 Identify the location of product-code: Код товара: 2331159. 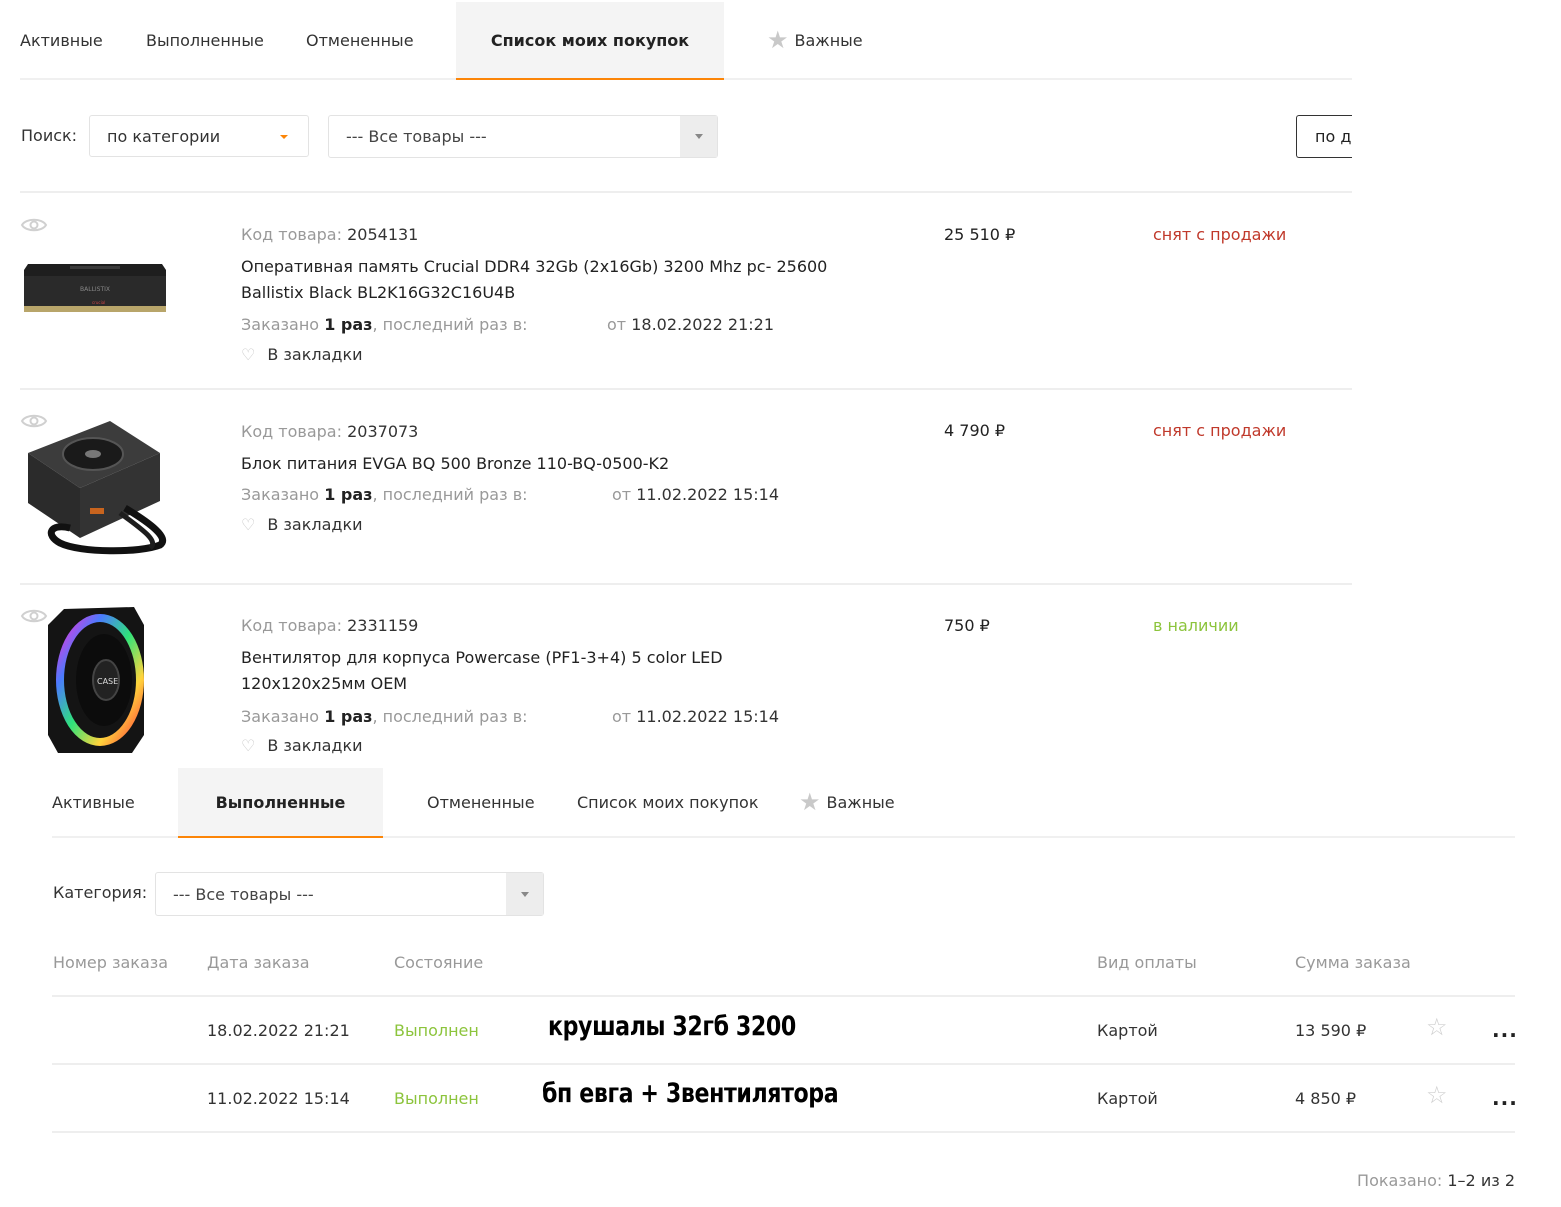
(330, 625).